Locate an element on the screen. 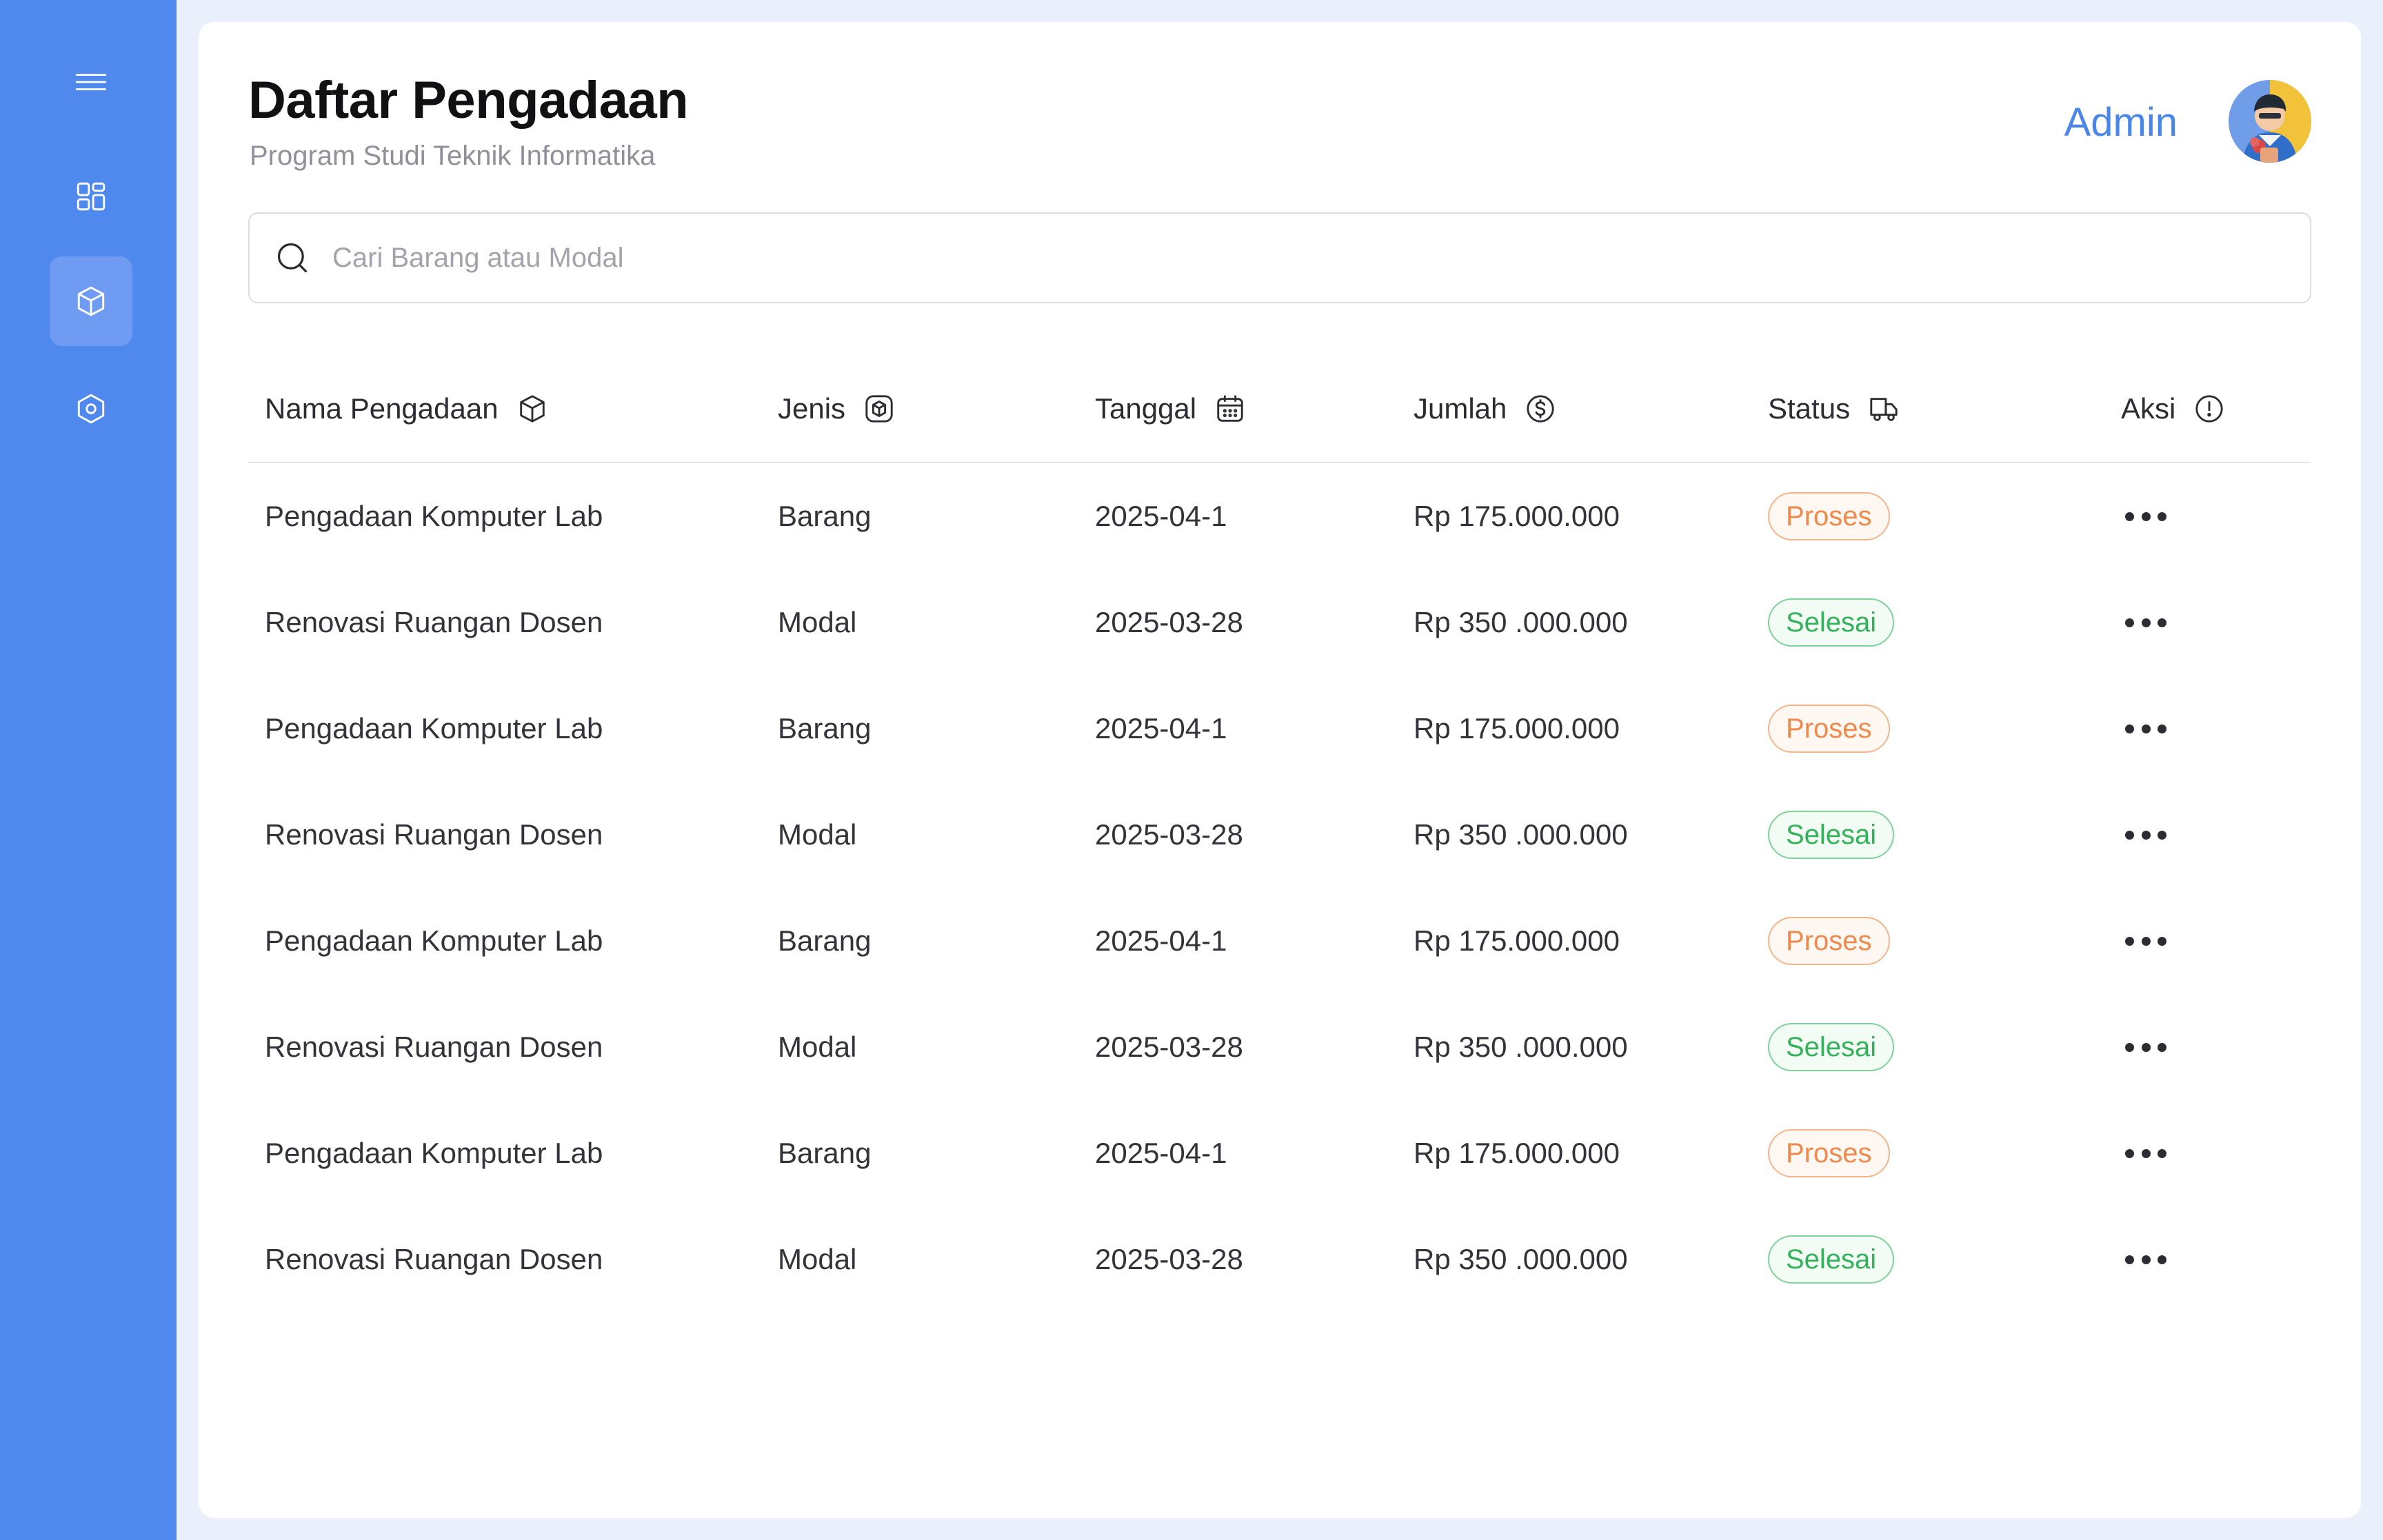 This screenshot has height=1540, width=2383. calendar-icon is located at coordinates (1230, 409).